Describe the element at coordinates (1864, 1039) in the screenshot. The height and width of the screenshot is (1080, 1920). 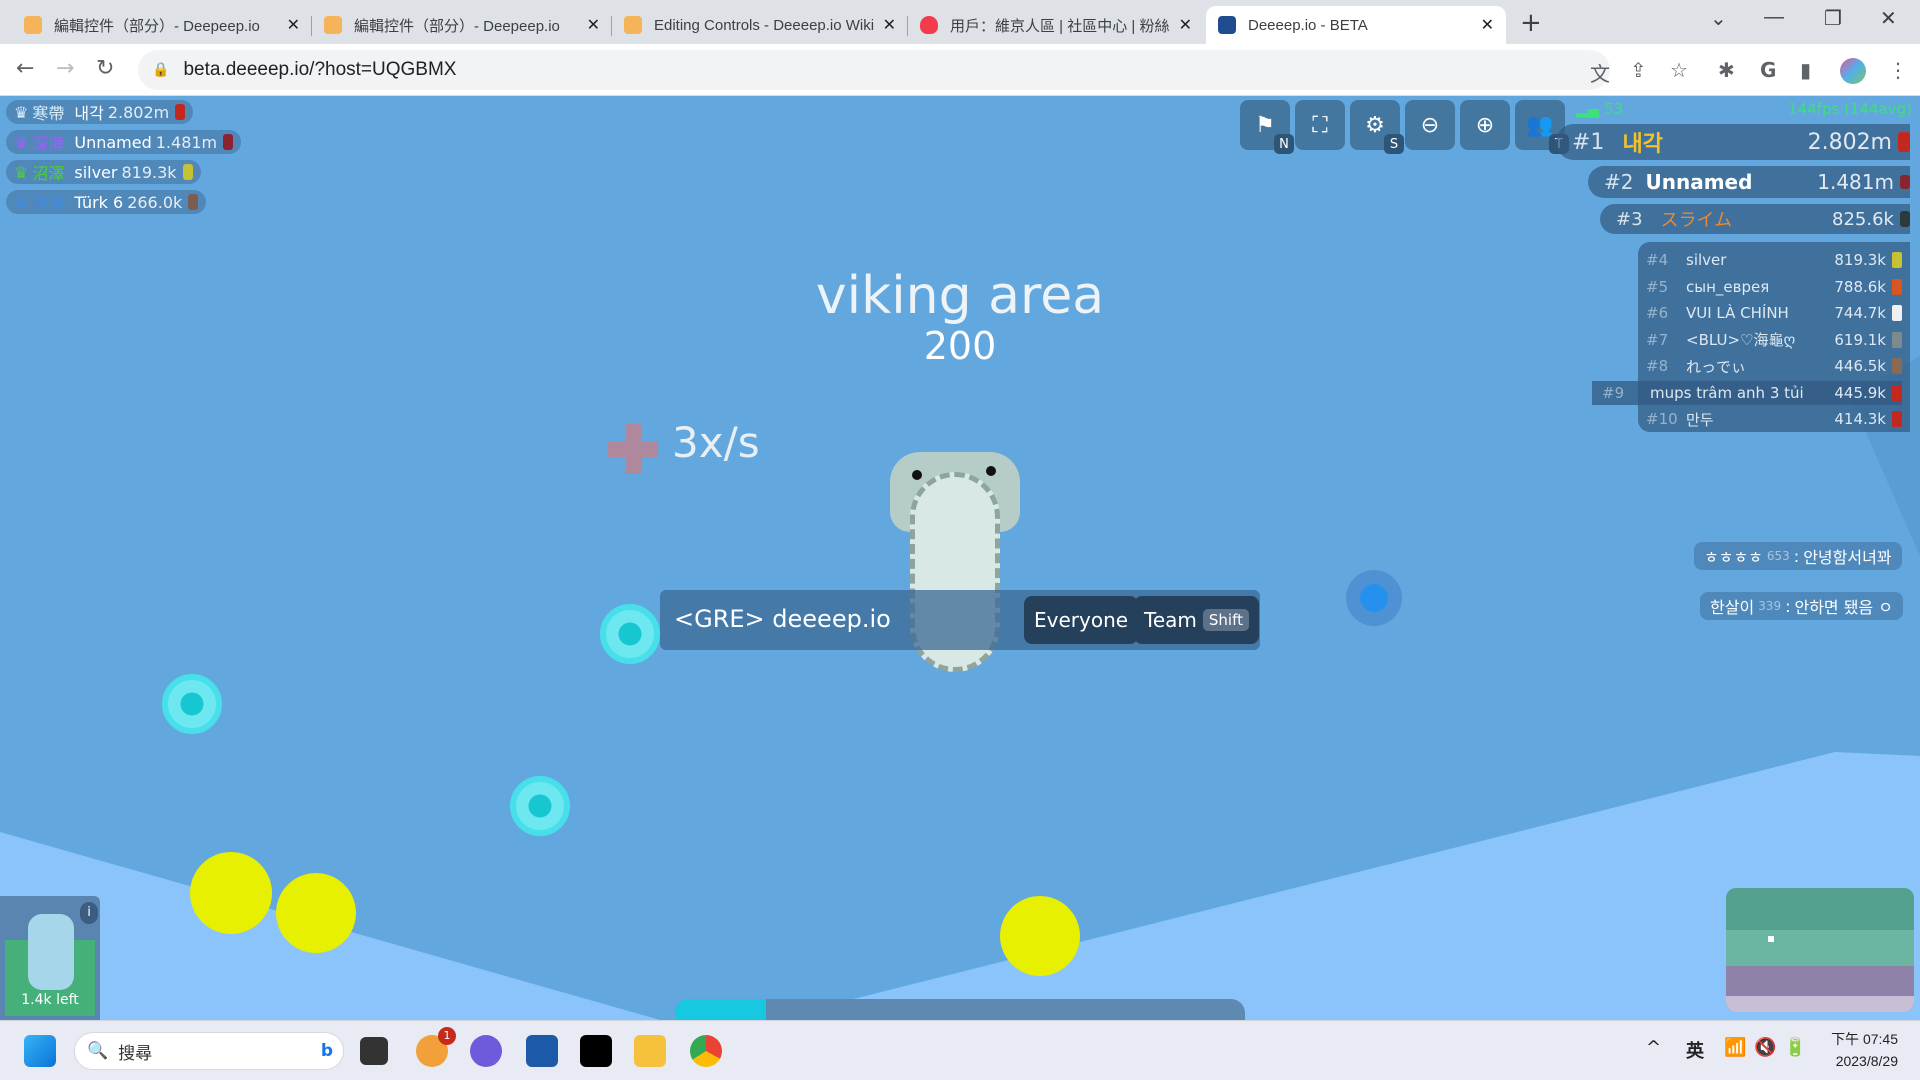
I see `clock-time: 下午 07:45` at that location.